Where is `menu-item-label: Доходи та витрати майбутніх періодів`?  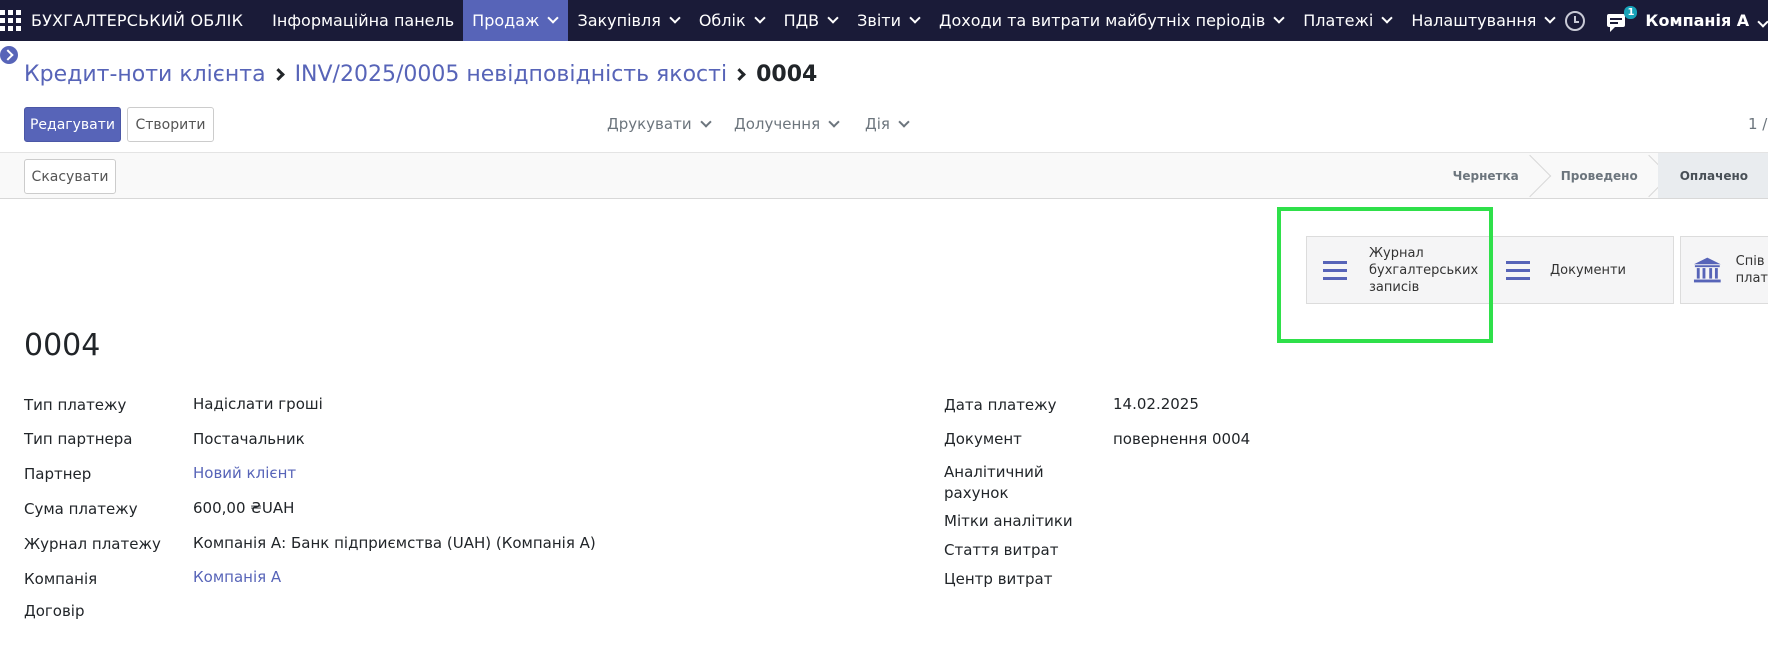
menu-item-label: Доходи та витрати майбутніх періодів is located at coordinates (1102, 20).